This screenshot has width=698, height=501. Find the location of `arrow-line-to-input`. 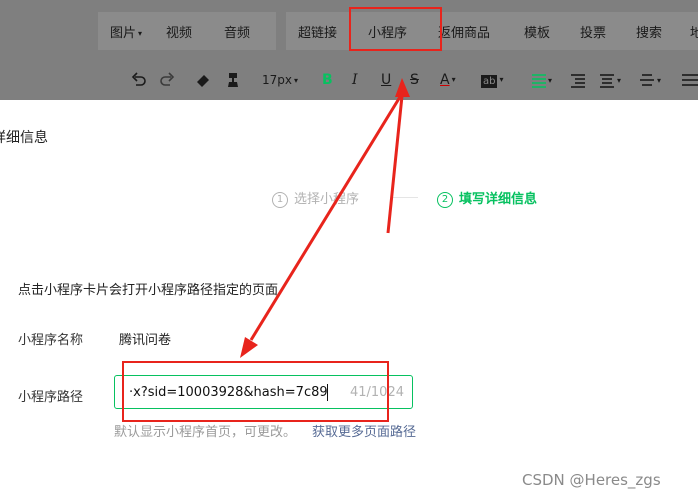

arrow-line-to-input is located at coordinates (327, 216).